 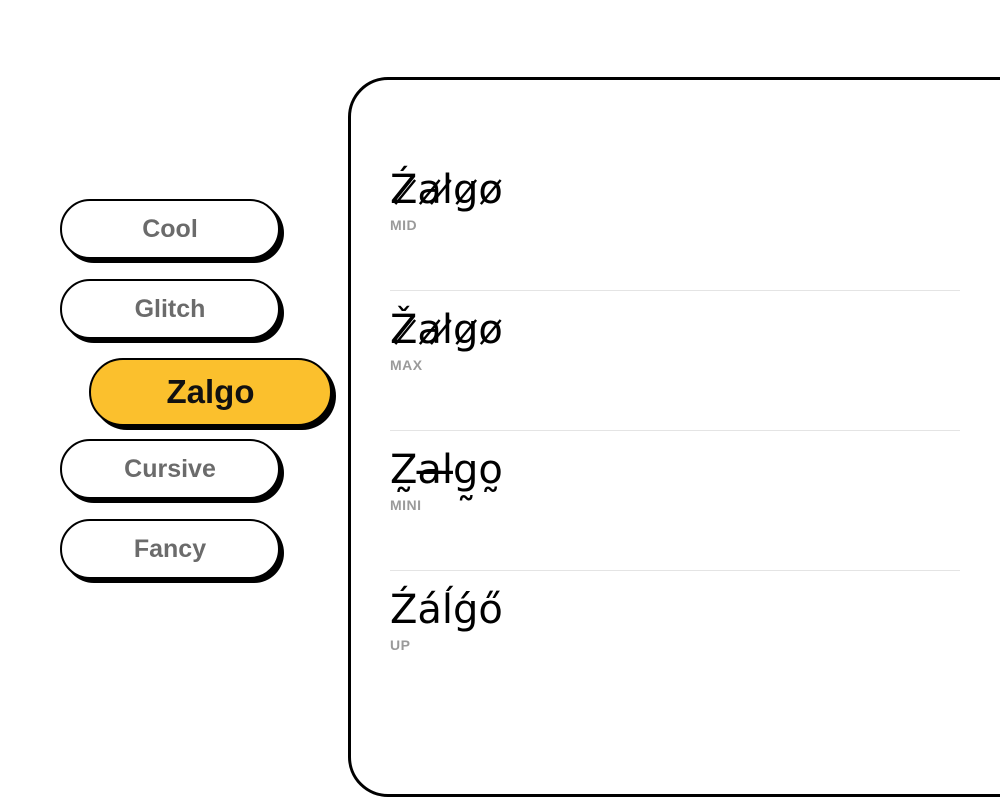 I want to click on result-label: MINI, so click(x=406, y=505).